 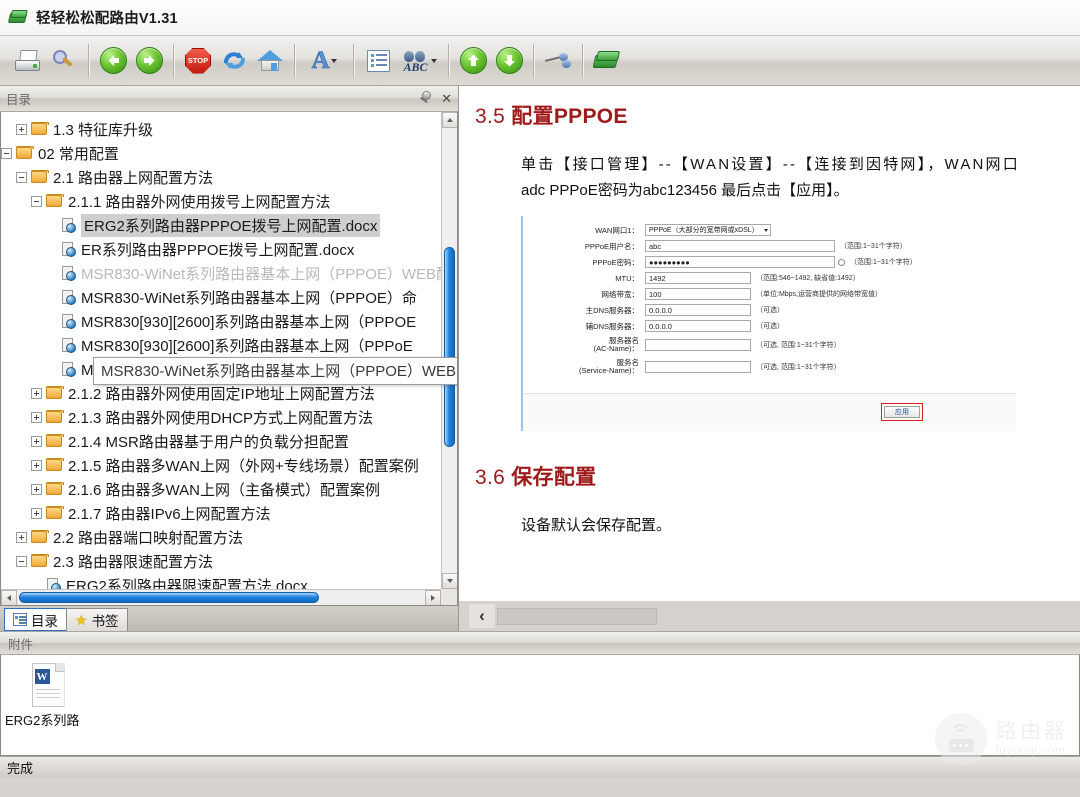 What do you see at coordinates (270, 61) in the screenshot?
I see `home-button` at bounding box center [270, 61].